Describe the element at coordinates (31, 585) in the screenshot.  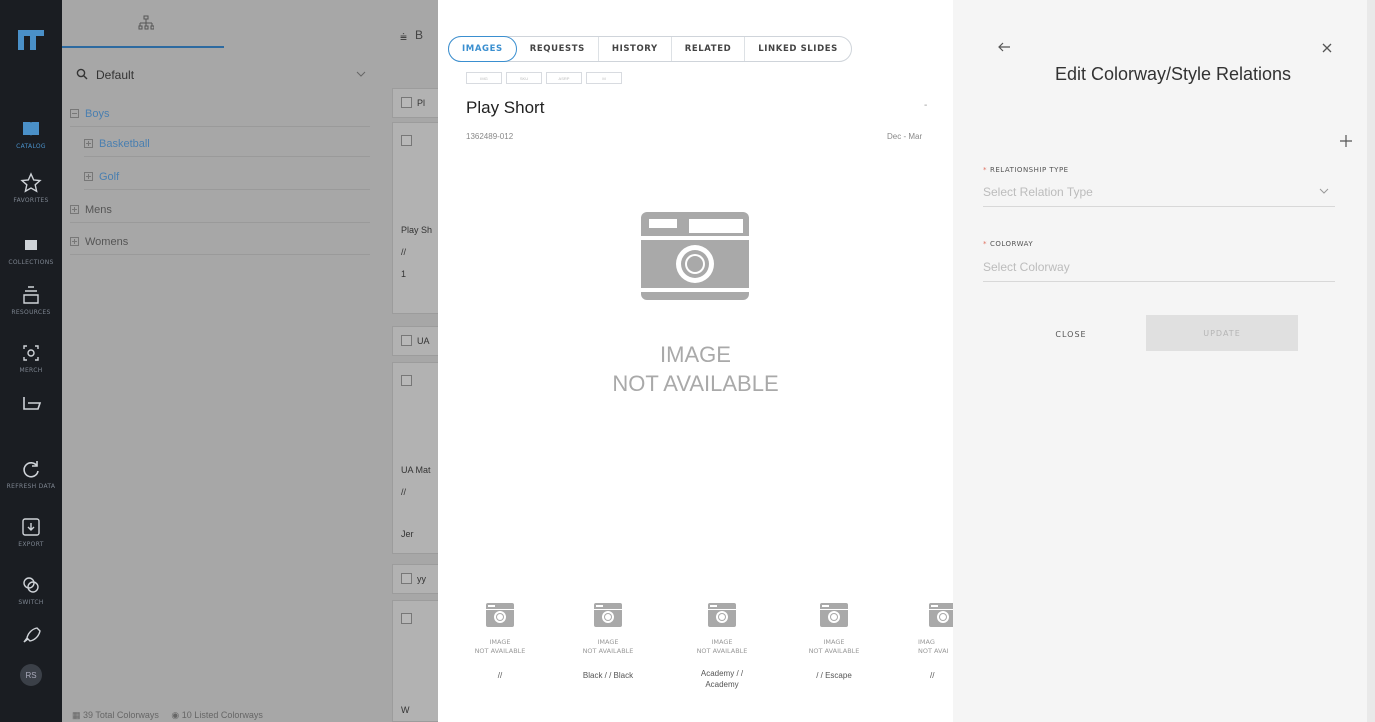
I see `switch-icon` at that location.